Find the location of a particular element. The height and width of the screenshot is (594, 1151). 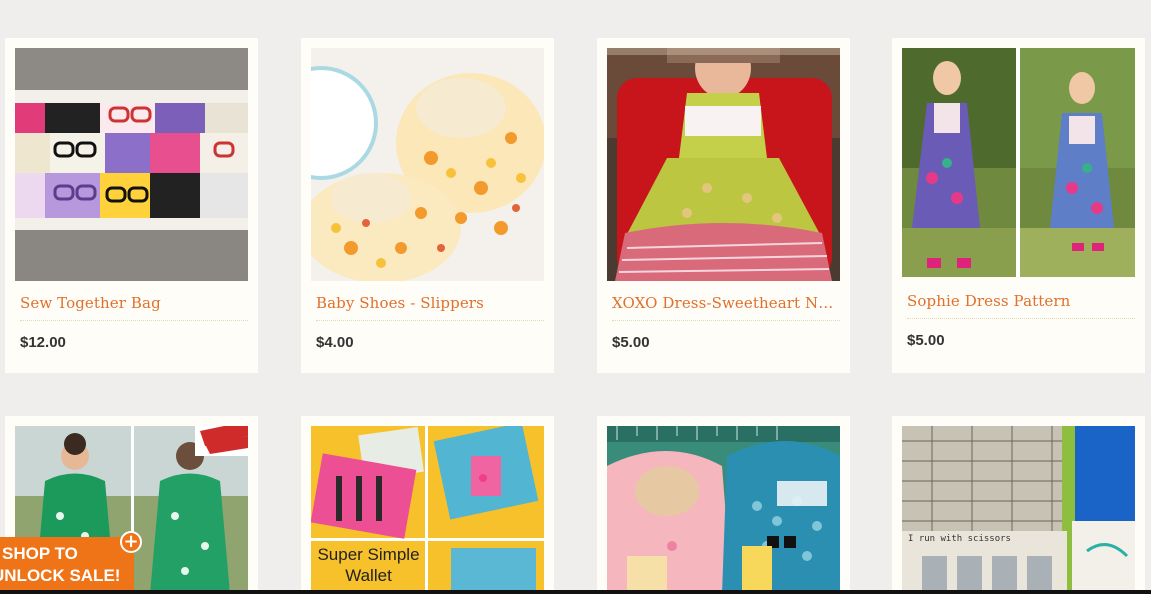

shop-to-unlock-sale-banner: SHOP TO UNLOCK SALE! is located at coordinates (67, 564).